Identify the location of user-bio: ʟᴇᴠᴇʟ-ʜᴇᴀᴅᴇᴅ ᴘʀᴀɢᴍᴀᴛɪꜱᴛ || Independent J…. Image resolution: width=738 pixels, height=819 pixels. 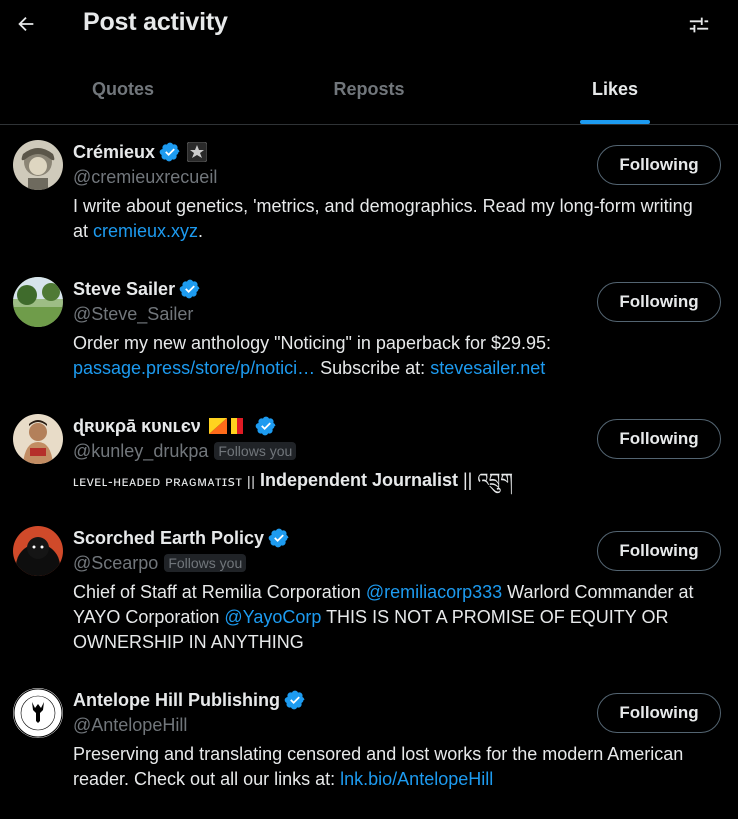
(293, 480).